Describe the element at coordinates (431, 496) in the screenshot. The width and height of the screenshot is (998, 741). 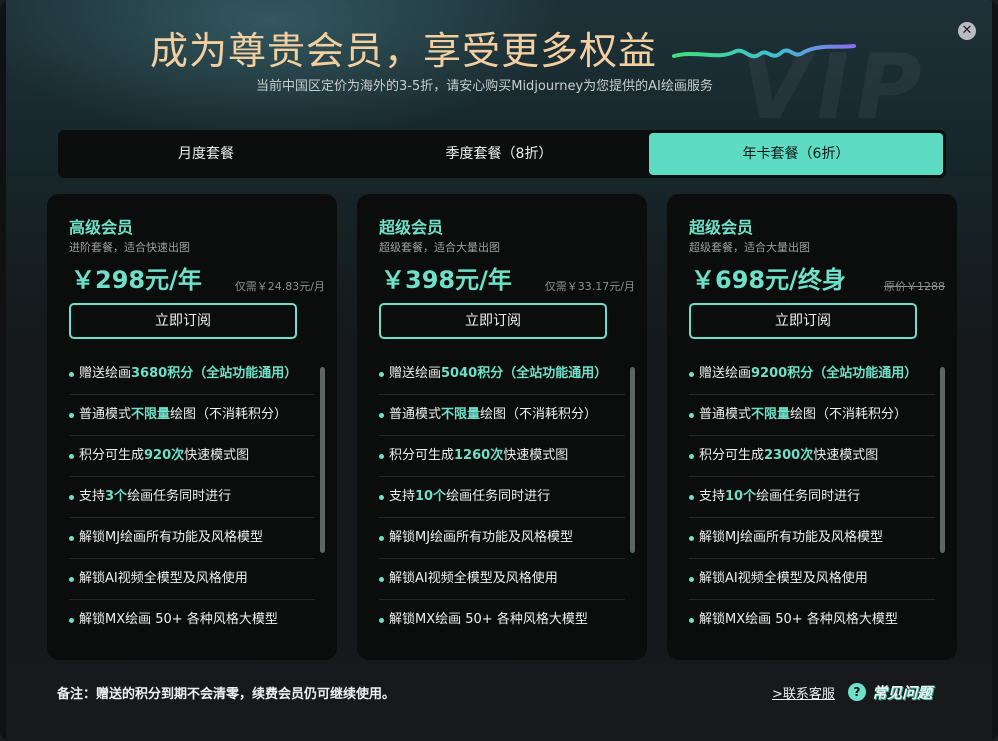
I see `feature-highlight: 10个` at that location.